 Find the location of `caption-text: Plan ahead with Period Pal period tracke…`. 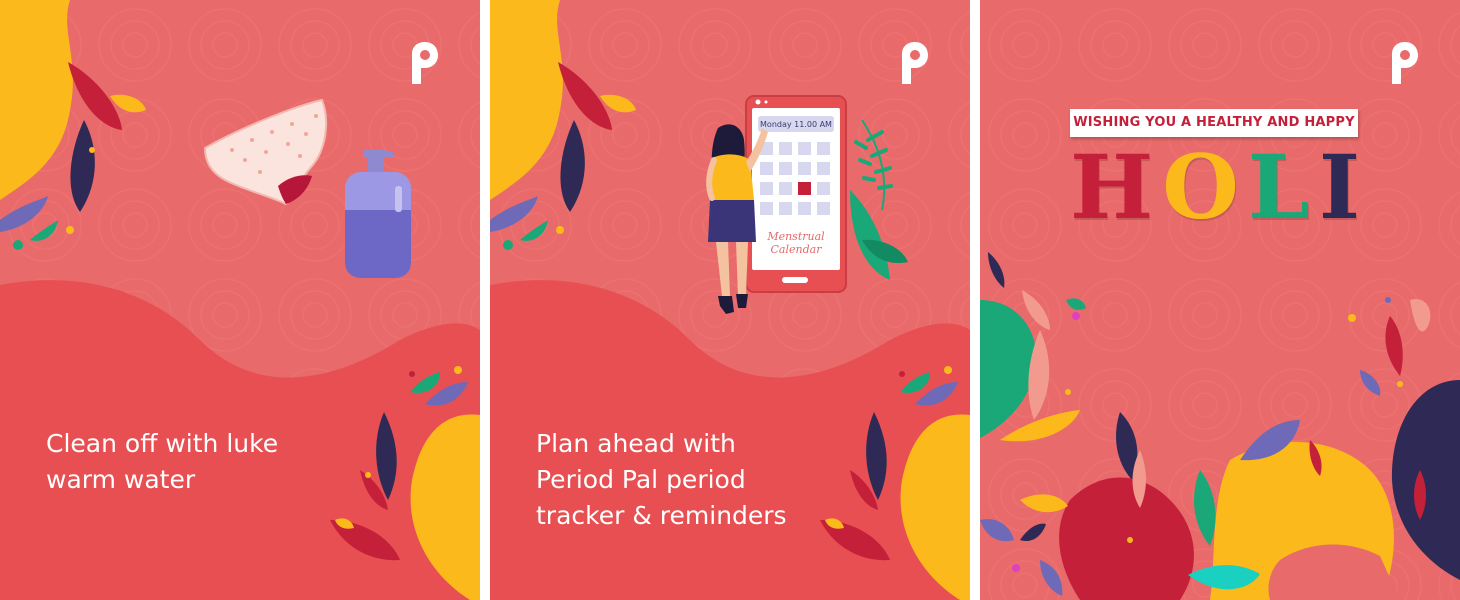

caption-text: Plan ahead with Period Pal period tracke… is located at coordinates (696, 480).